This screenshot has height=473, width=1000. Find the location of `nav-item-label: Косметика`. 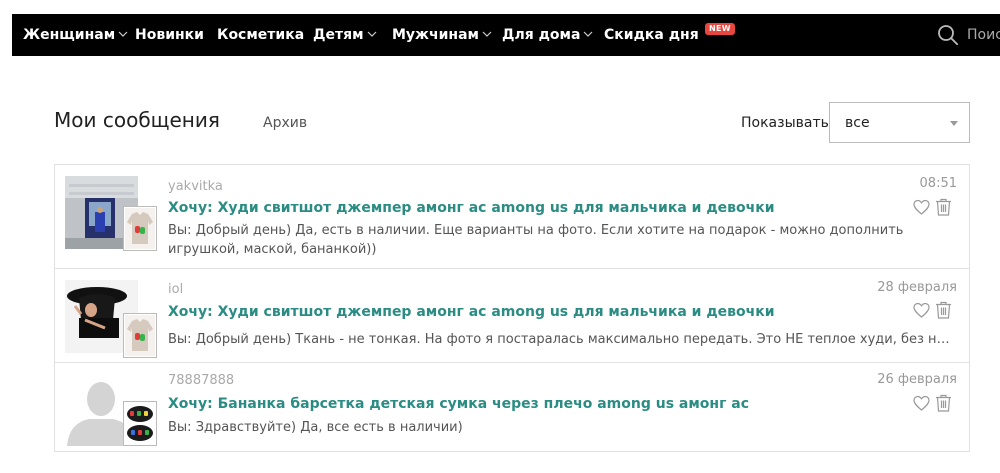

nav-item-label: Косметика is located at coordinates (261, 35).